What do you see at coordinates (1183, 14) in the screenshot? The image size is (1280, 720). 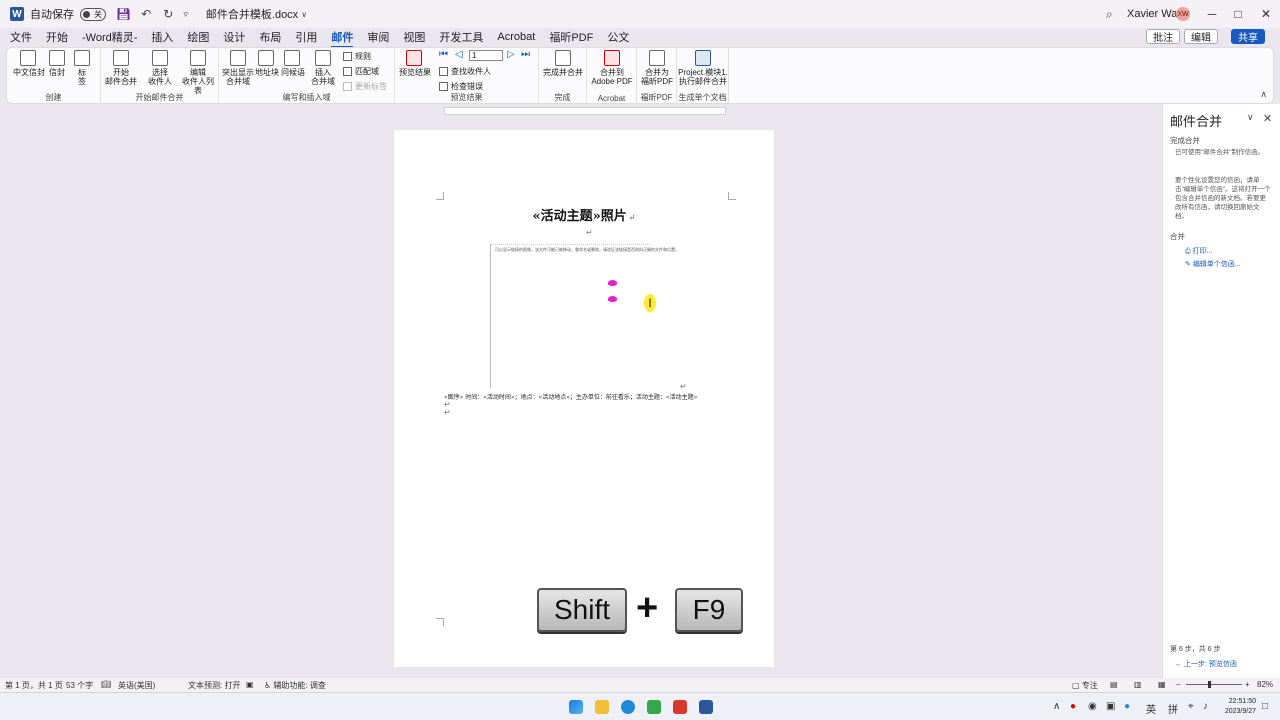 I see `avatar: XW` at bounding box center [1183, 14].